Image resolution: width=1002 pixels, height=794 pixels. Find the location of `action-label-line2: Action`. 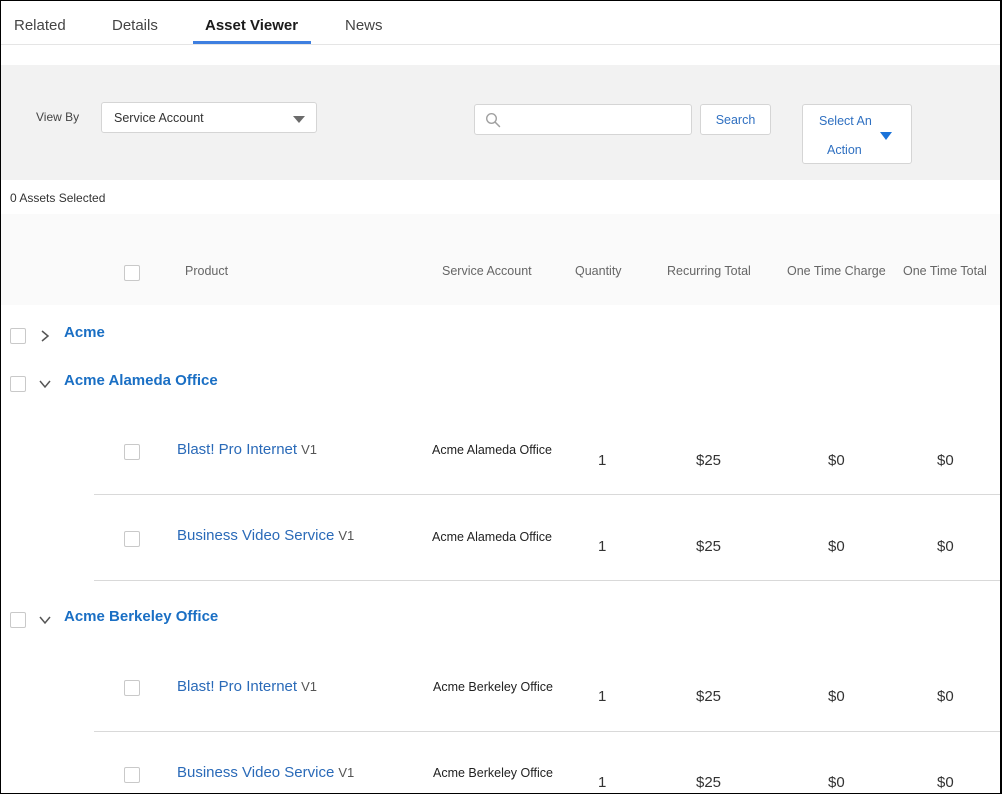

action-label-line2: Action is located at coordinates (844, 150).